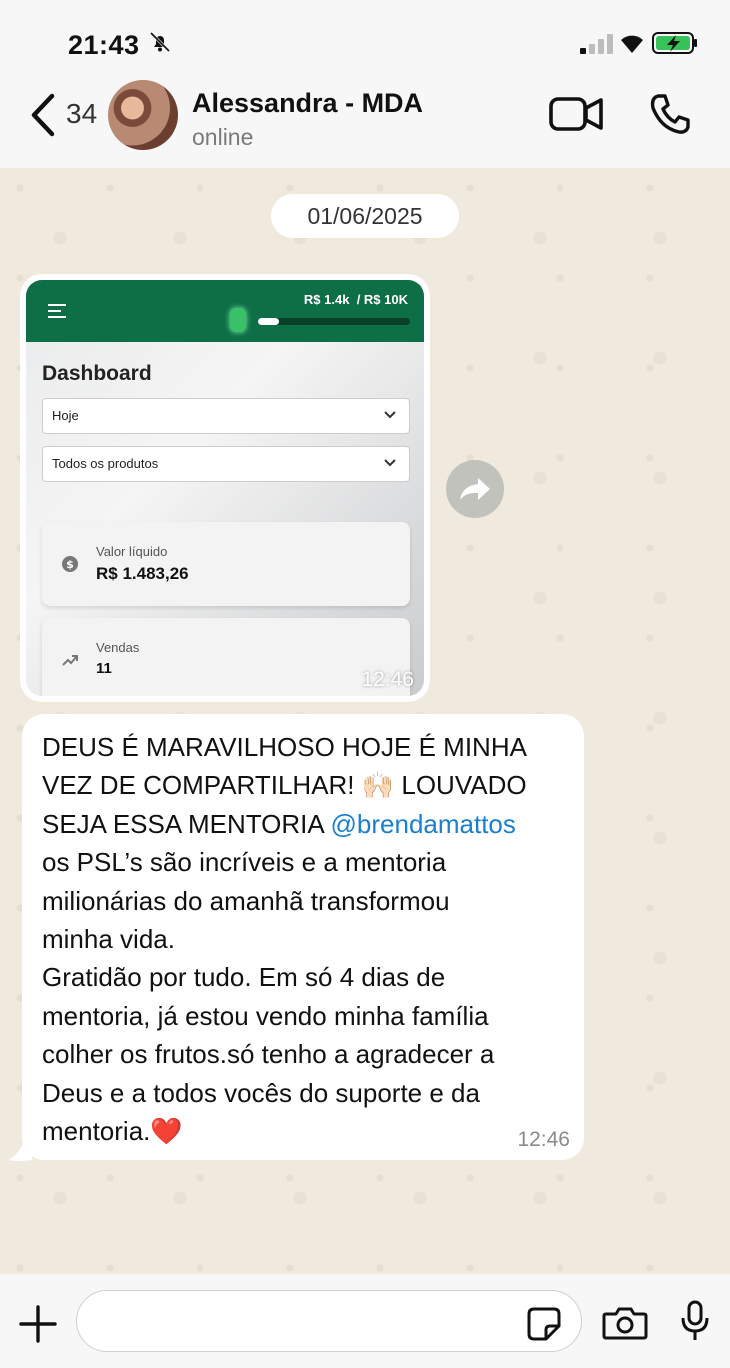 This screenshot has height=1368, width=730. Describe the element at coordinates (142, 573) in the screenshot. I see `net-value-amount: R$ 1.483,26` at that location.